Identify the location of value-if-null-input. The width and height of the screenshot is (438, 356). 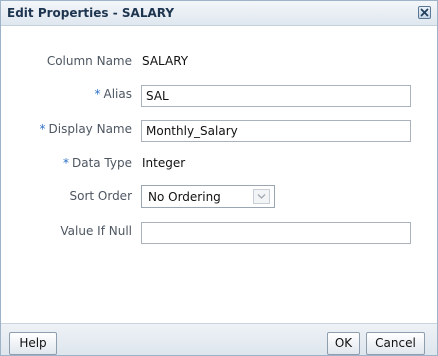
(276, 233).